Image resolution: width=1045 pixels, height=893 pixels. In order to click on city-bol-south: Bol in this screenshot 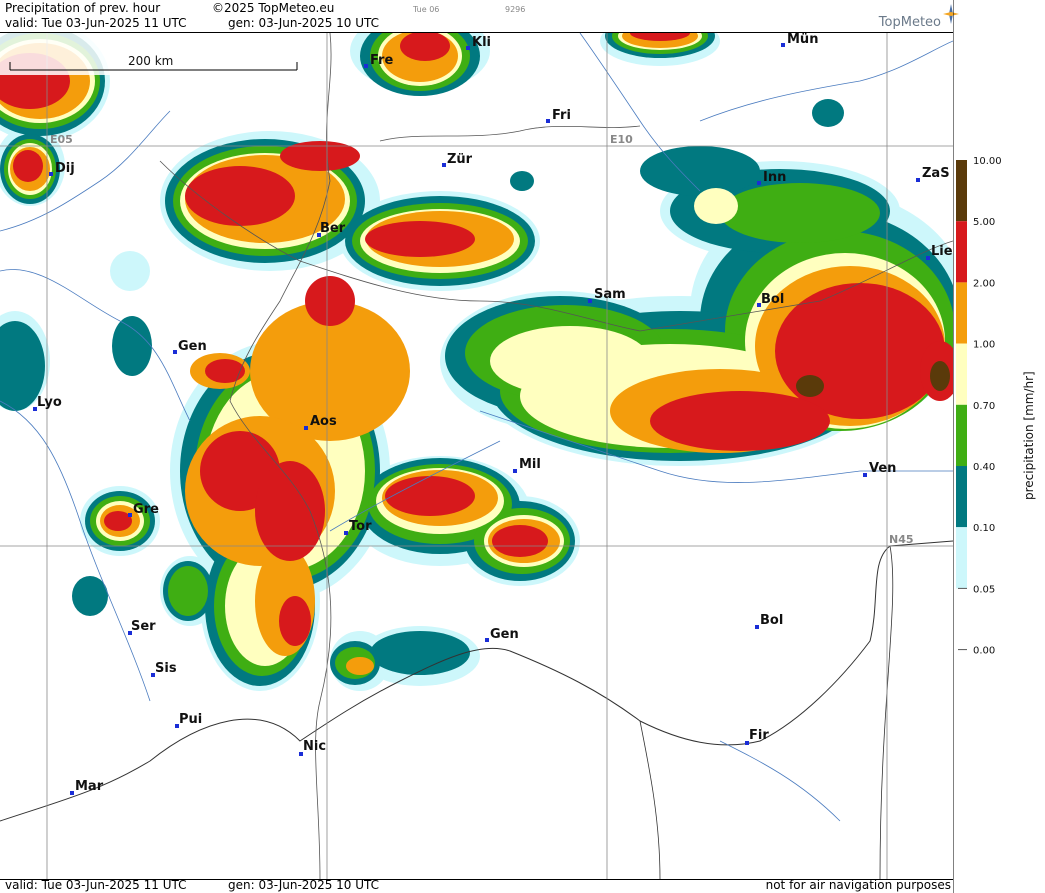, I will do `click(769, 621)`.